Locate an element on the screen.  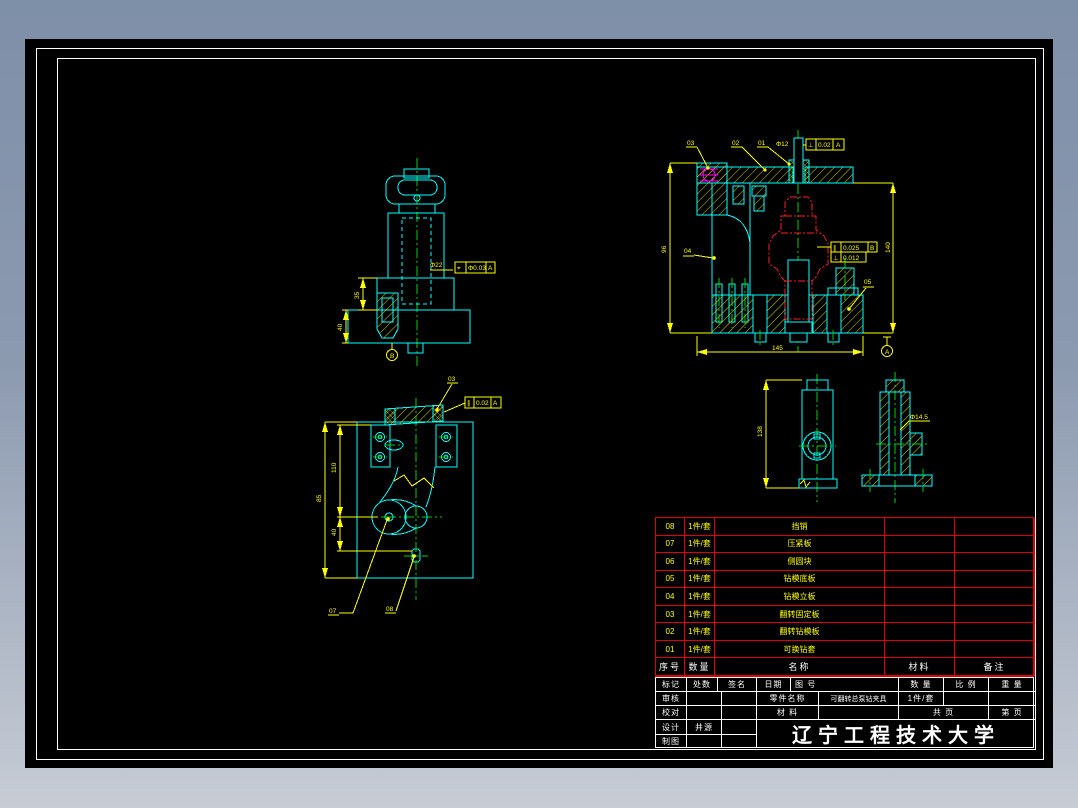
fcf-parallelism-frame: ∥ 0.025 B ⊥ 0.012 is located at coordinates (847, 252).